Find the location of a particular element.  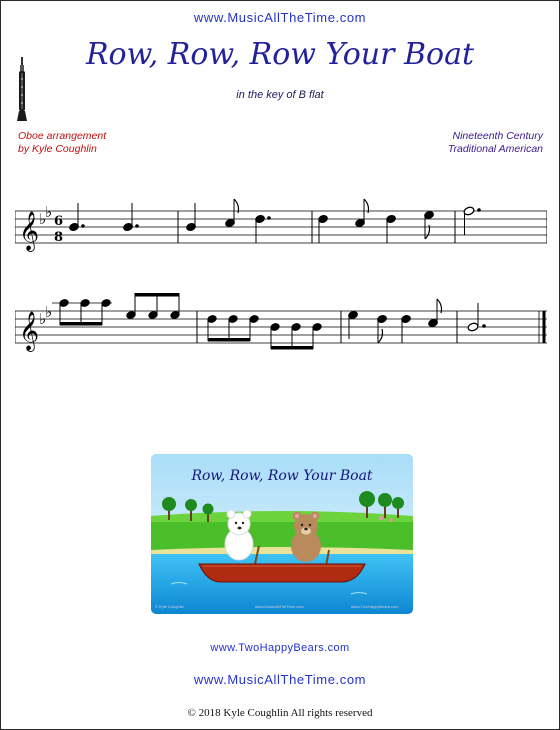

rowboat-icon is located at coordinates (282, 573).